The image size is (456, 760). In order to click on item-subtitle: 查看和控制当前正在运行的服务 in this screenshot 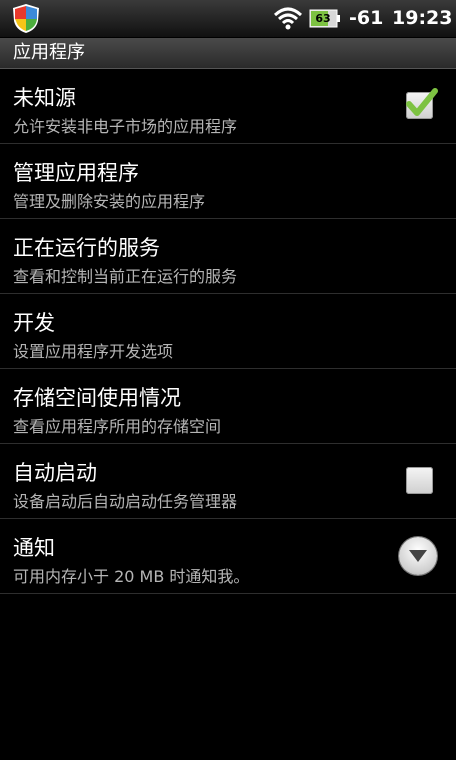, I will do `click(125, 276)`.